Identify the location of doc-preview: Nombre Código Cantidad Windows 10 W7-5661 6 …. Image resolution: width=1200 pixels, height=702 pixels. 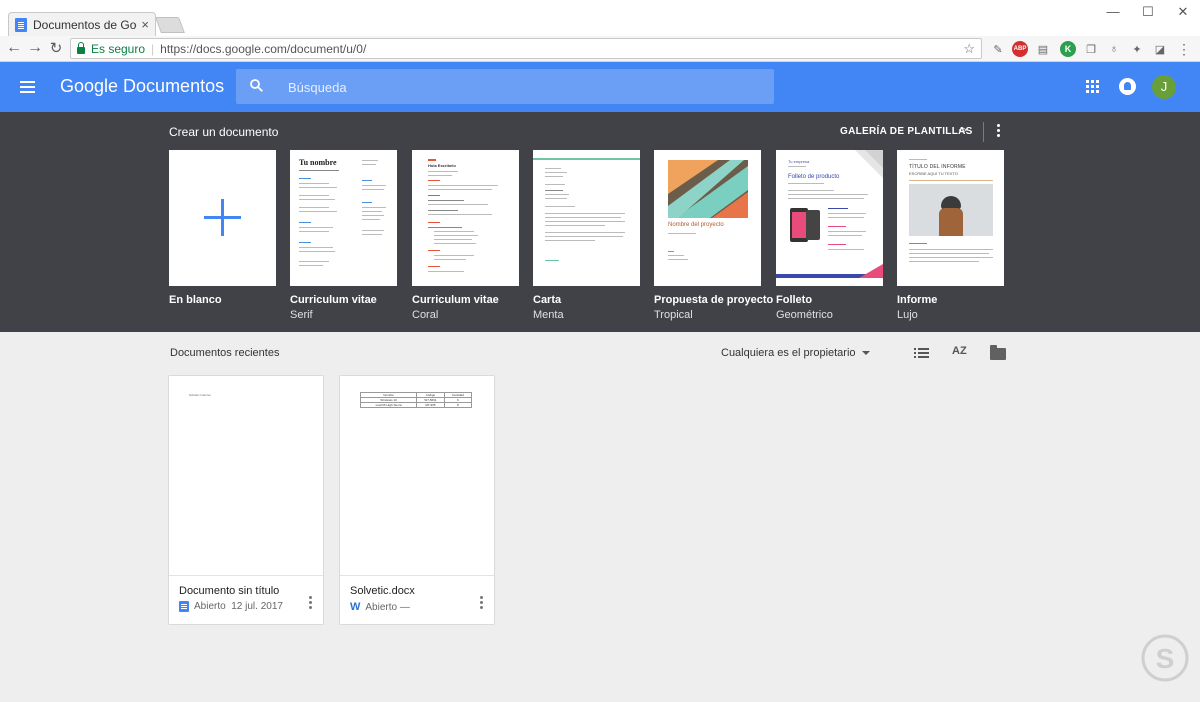
(417, 476).